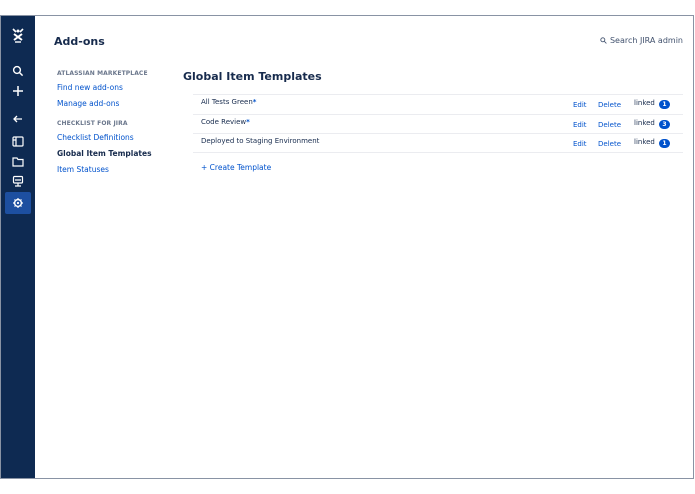 Image resolution: width=695 pixels, height=494 pixels. Describe the element at coordinates (117, 138) in the screenshot. I see `nav-link-checklist-definitions: Checklist Definitions` at that location.